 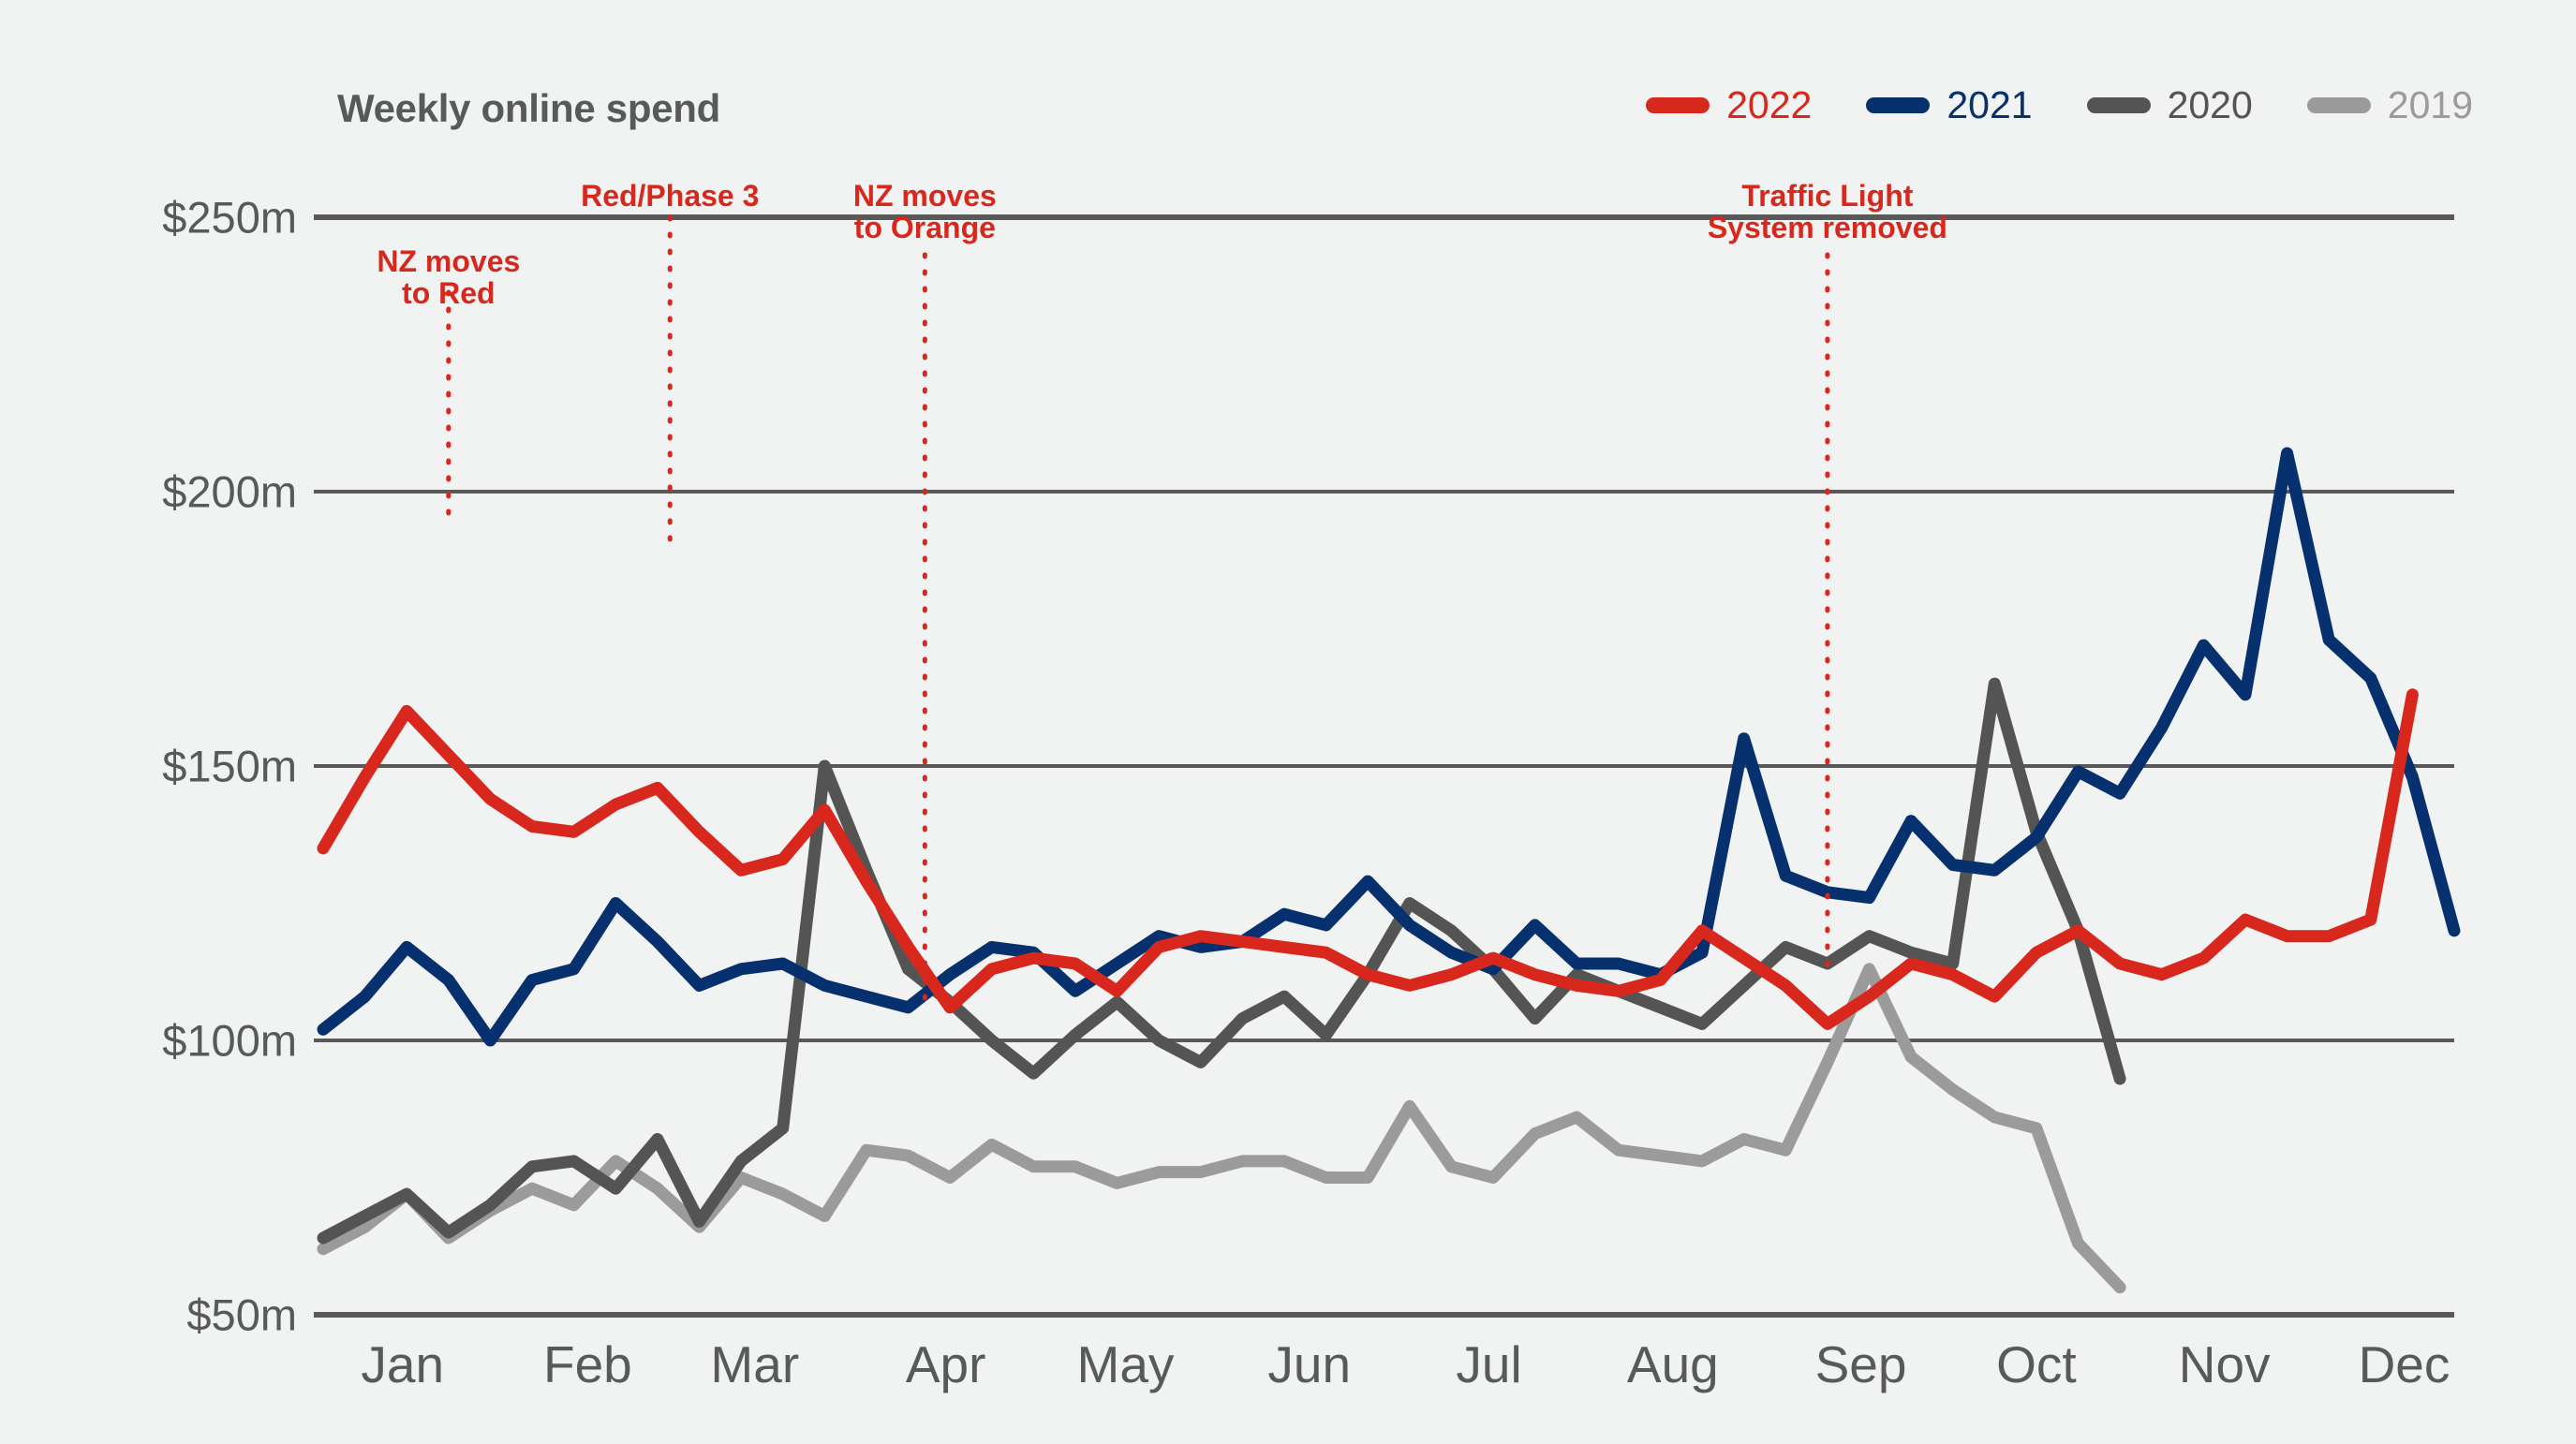 I want to click on x-axis-tick-label: Feb, so click(x=587, y=1364).